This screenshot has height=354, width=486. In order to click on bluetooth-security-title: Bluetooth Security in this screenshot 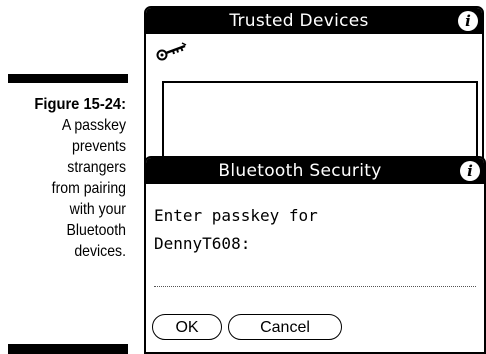, I will do `click(300, 171)`.